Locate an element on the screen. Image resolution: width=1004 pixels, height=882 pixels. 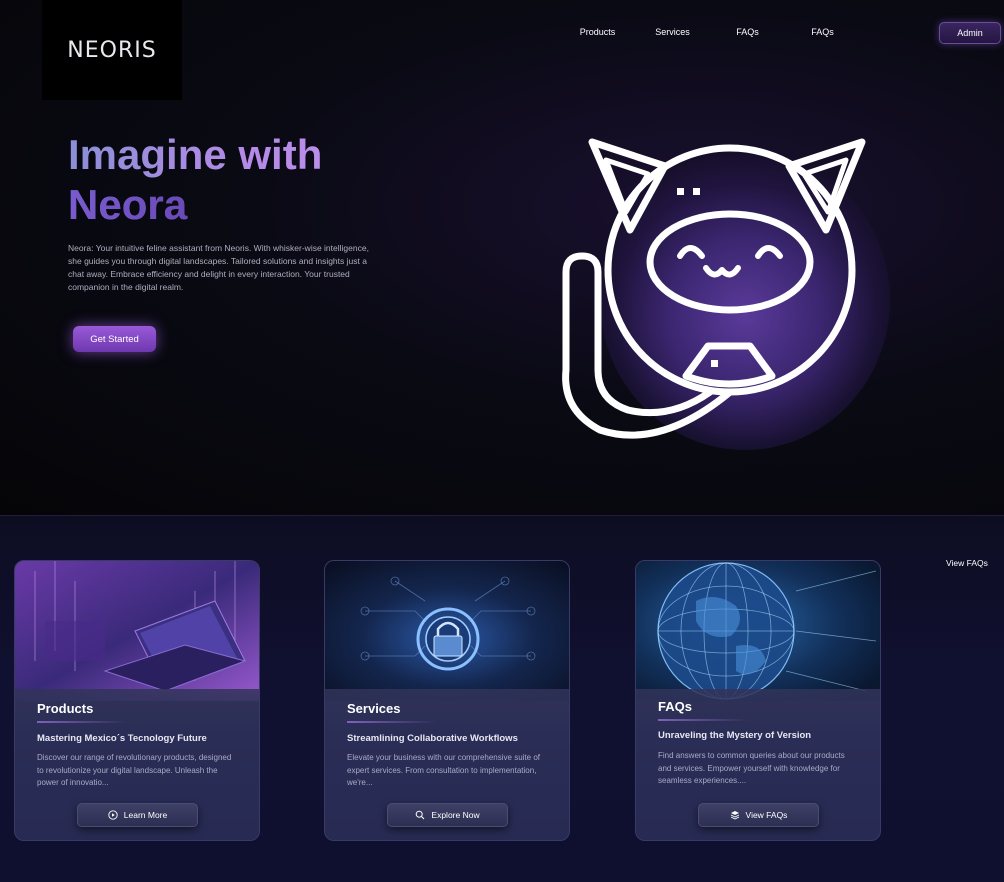
logo: NEORIS is located at coordinates (112, 50).